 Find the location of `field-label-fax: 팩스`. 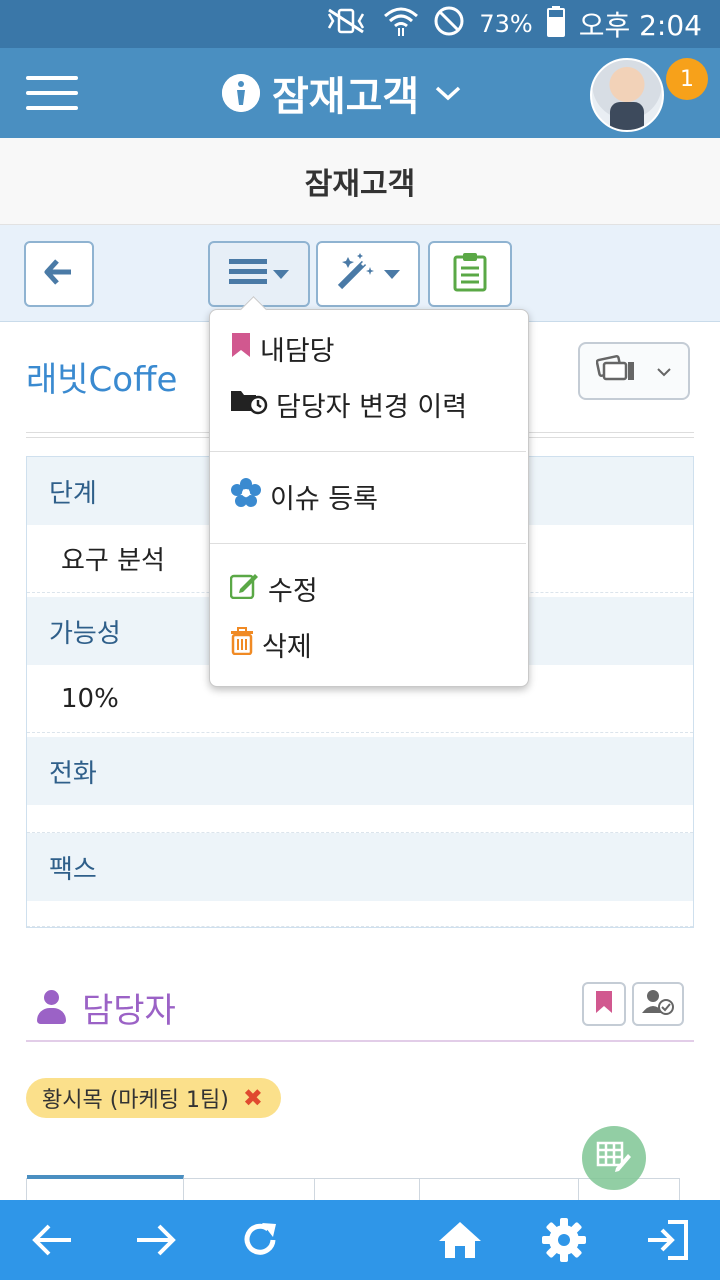

field-label-fax: 팩스 is located at coordinates (360, 867).